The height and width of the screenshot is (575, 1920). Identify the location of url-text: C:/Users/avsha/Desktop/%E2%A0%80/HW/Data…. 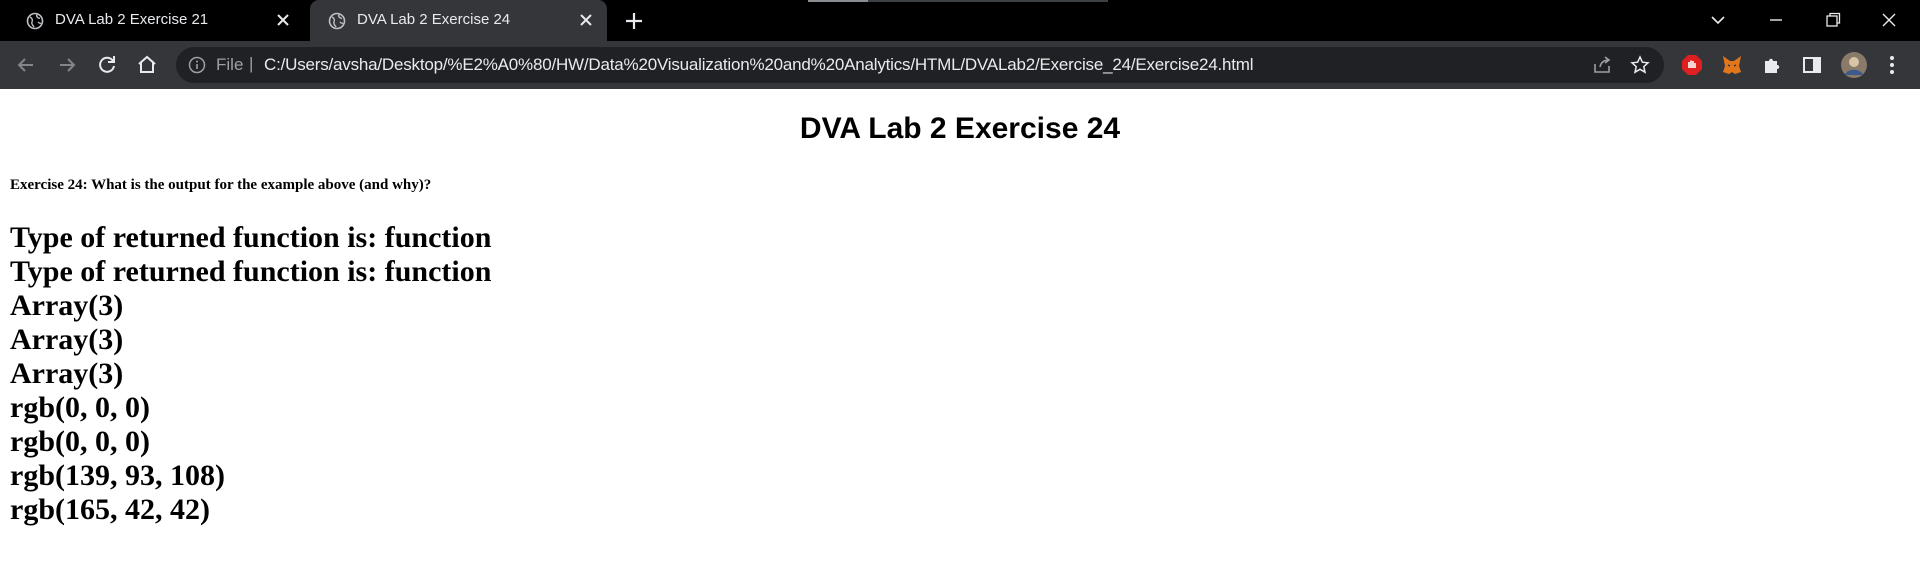
(759, 65).